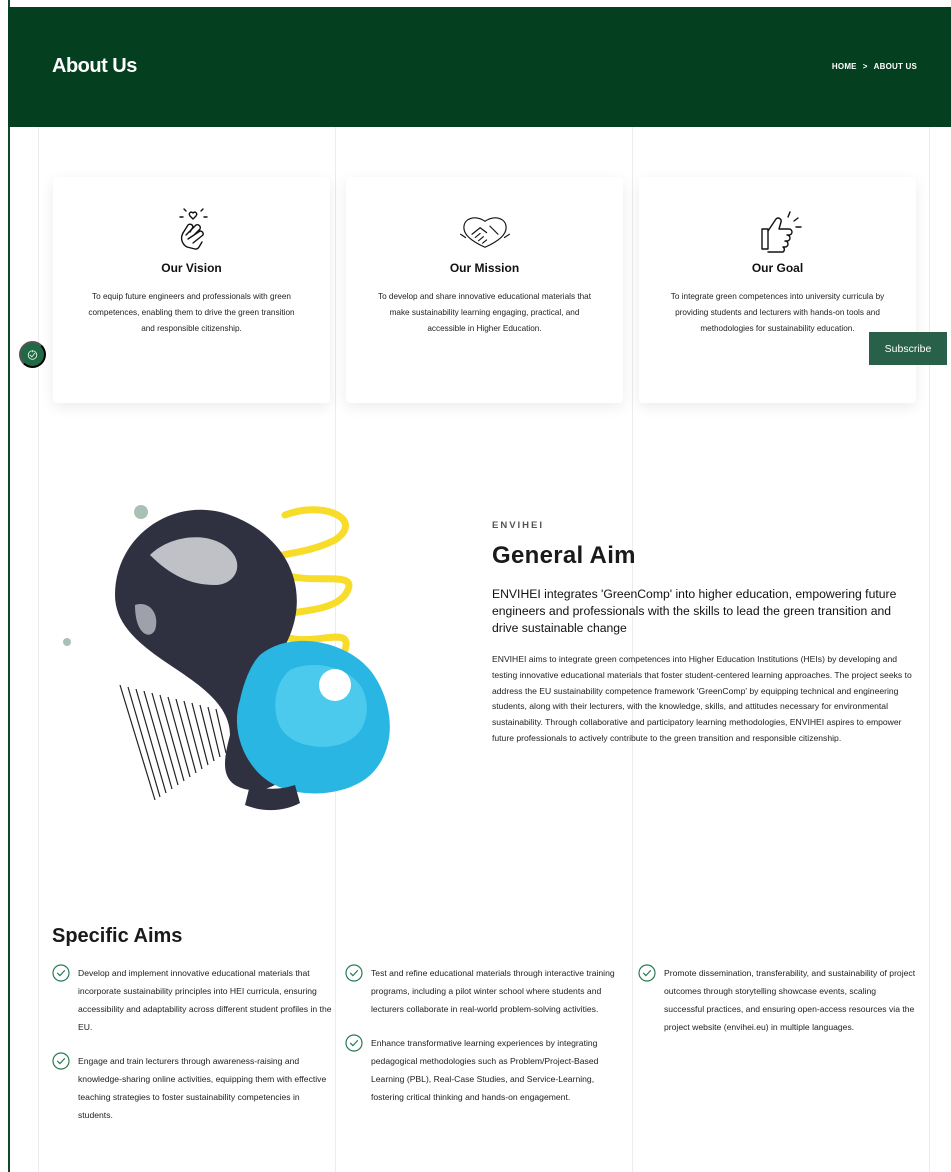  I want to click on breadcrumb: HOME > ABOUT US, so click(874, 66).